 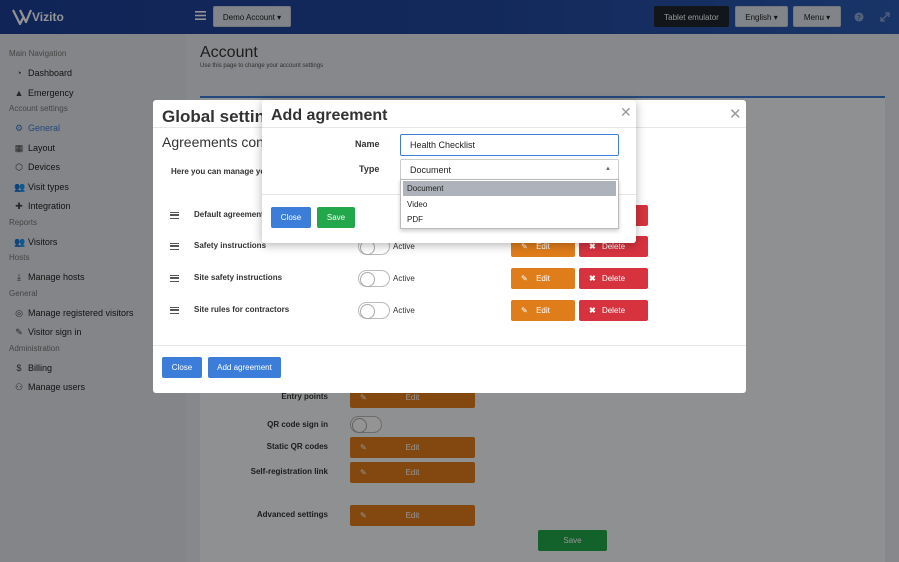 What do you see at coordinates (509, 219) in the screenshot?
I see `type-option-pdf: PDF` at bounding box center [509, 219].